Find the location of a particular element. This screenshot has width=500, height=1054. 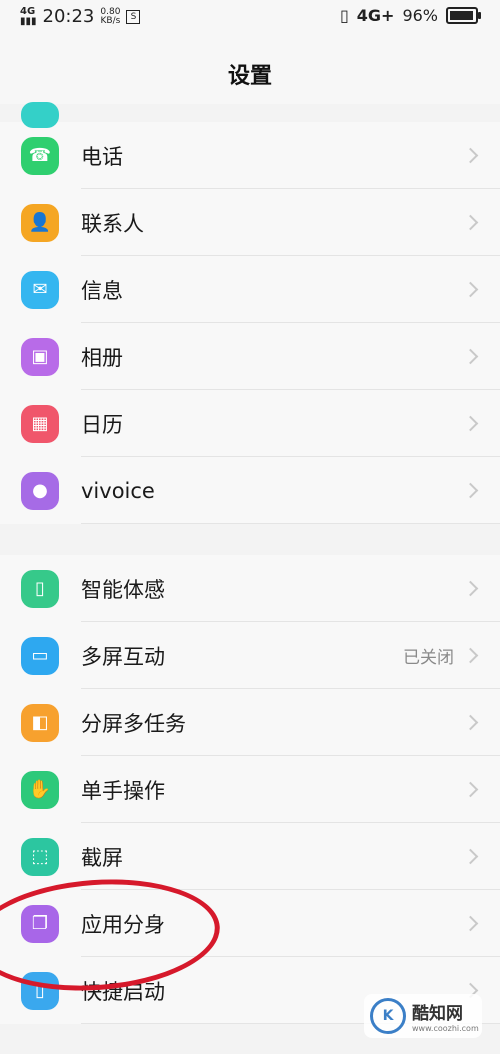

network-speed: 0.80 KB/s is located at coordinates (110, 16).